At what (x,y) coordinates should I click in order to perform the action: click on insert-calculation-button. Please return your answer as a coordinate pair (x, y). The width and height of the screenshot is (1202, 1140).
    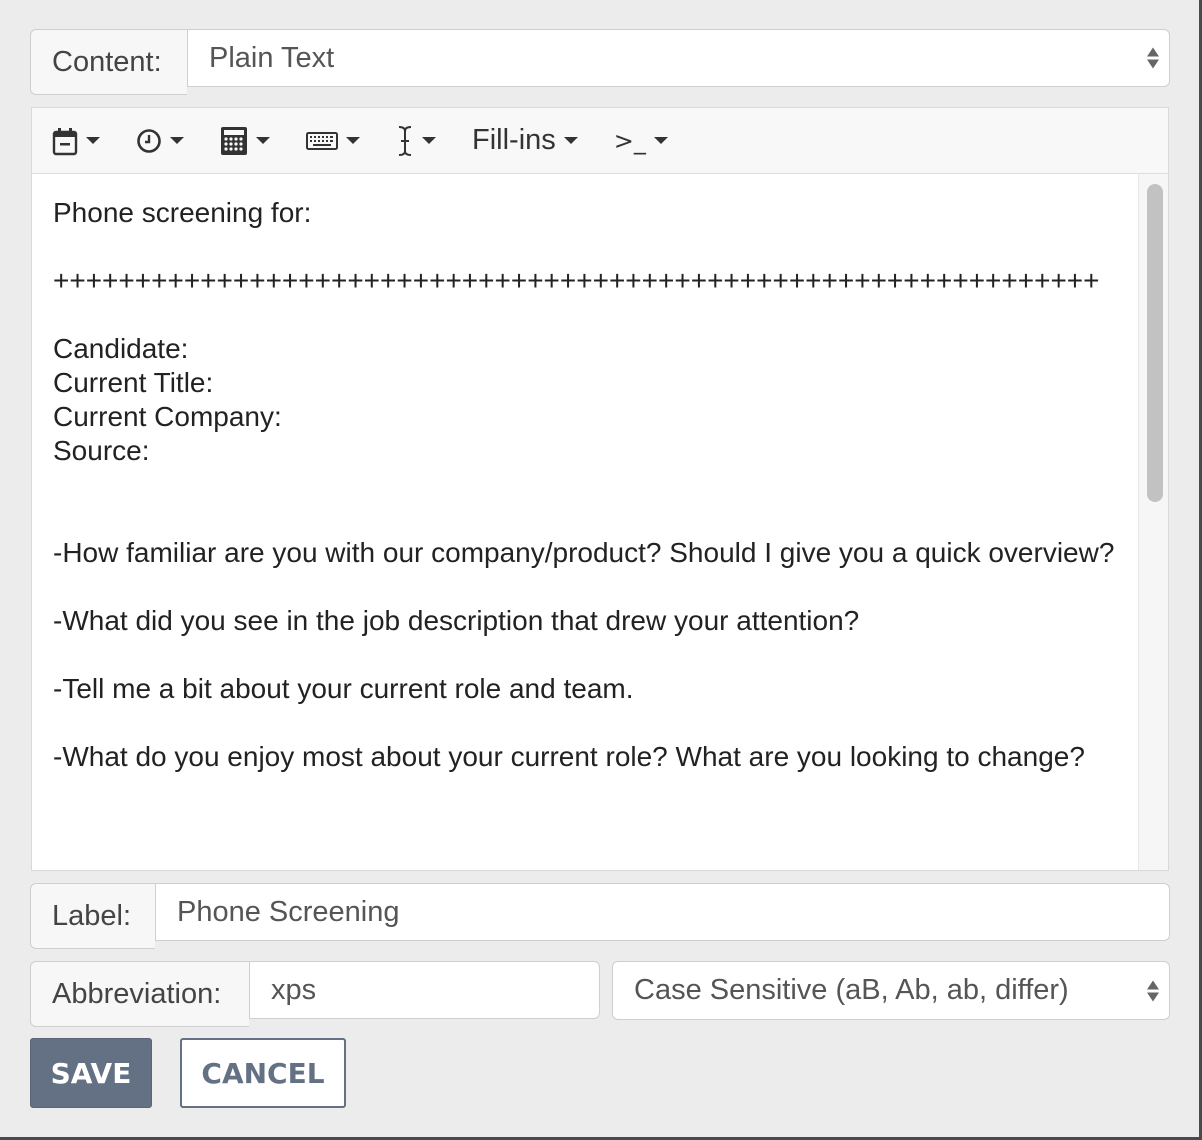
    Looking at the image, I should click on (245, 141).